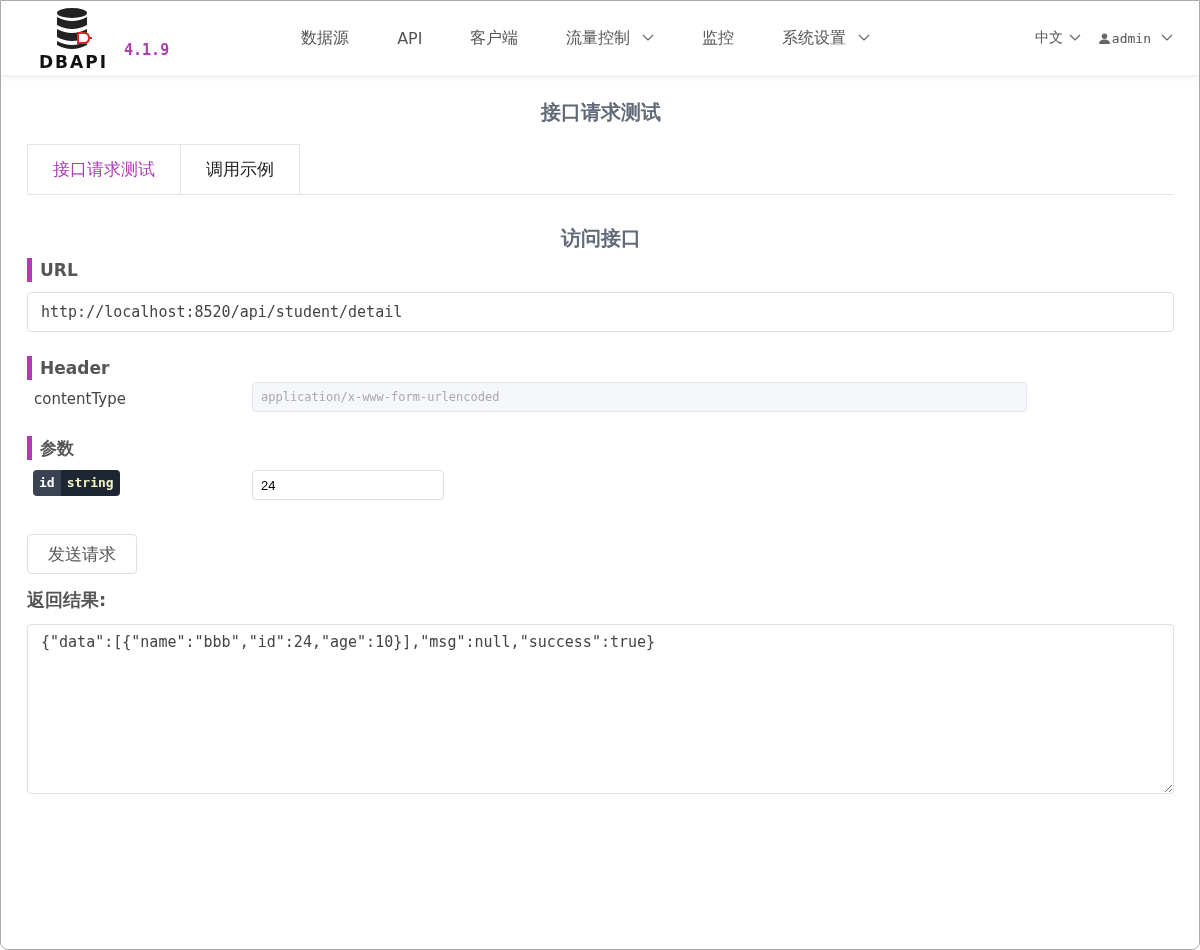  I want to click on nav-item: 系统设置, so click(826, 38).